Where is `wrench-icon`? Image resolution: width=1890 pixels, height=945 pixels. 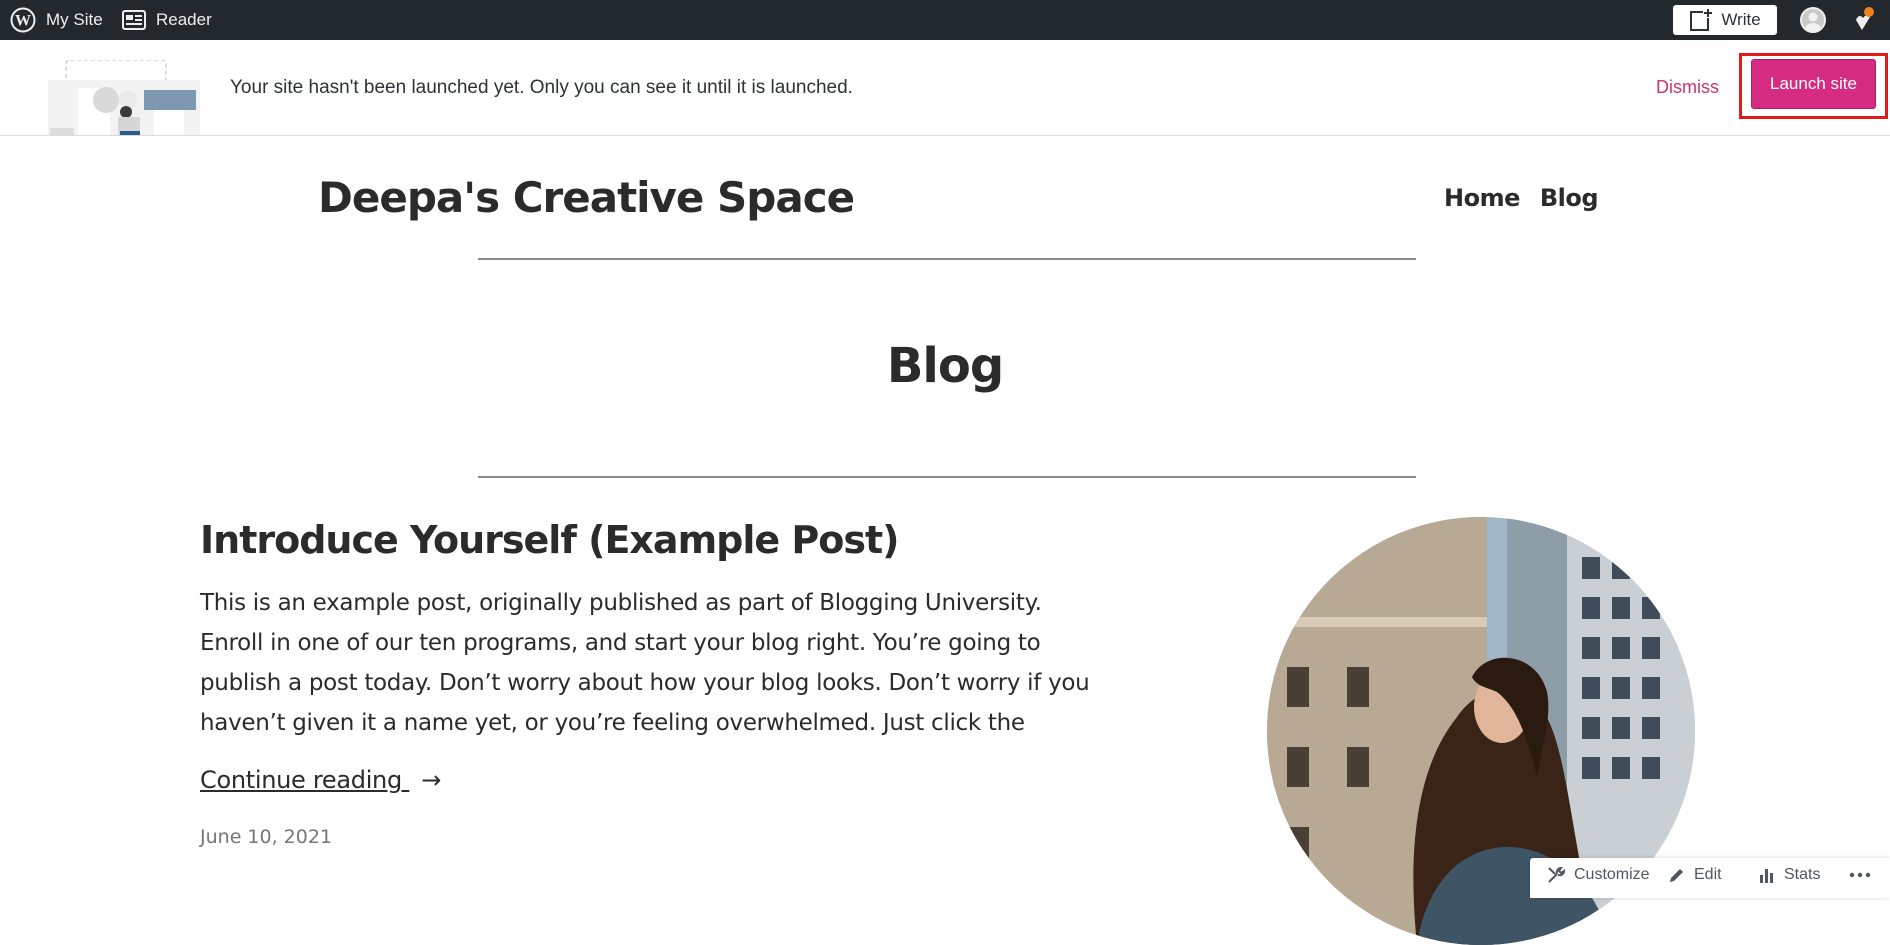
wrench-icon is located at coordinates (1556, 875).